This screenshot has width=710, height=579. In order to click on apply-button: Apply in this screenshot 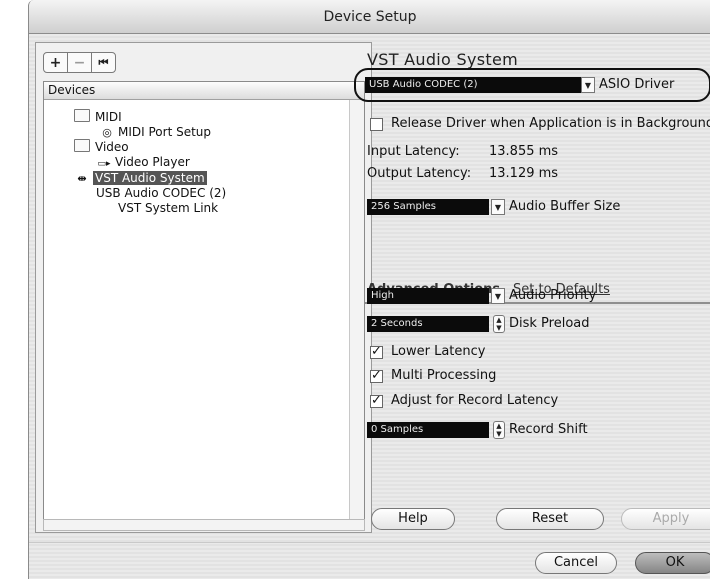, I will do `click(665, 519)`.